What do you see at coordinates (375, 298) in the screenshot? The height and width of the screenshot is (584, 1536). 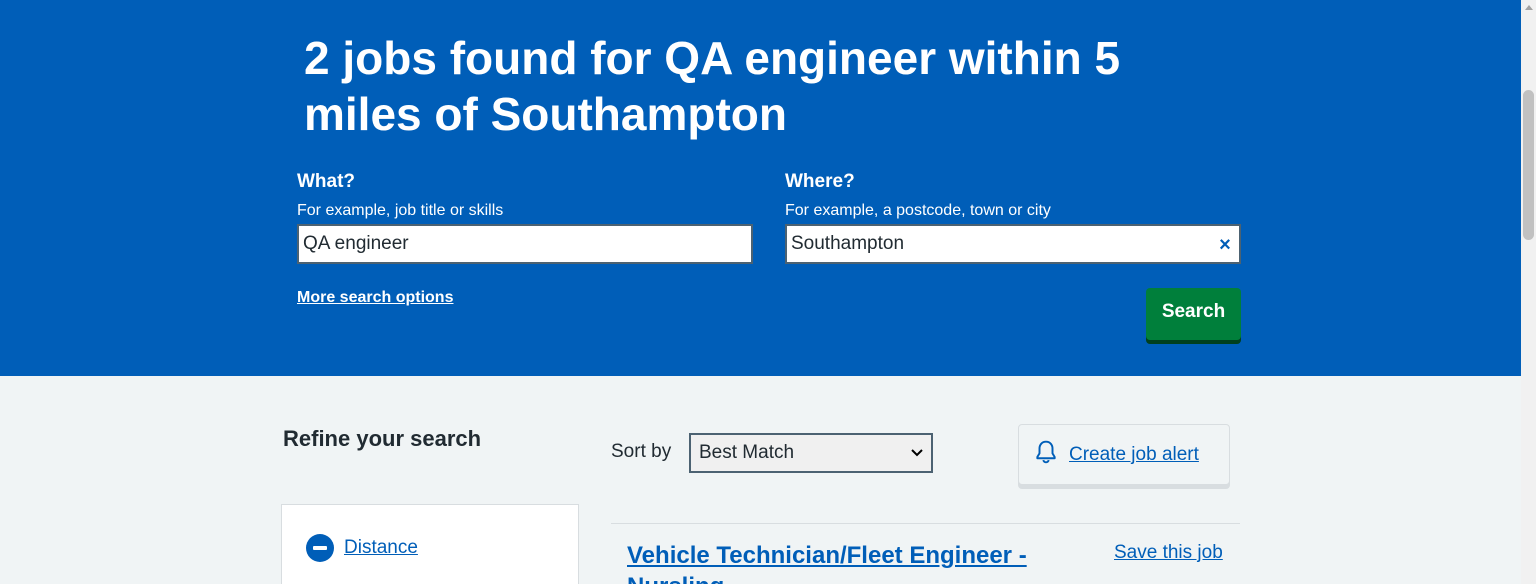 I see `more-search-options-link: More search options` at bounding box center [375, 298].